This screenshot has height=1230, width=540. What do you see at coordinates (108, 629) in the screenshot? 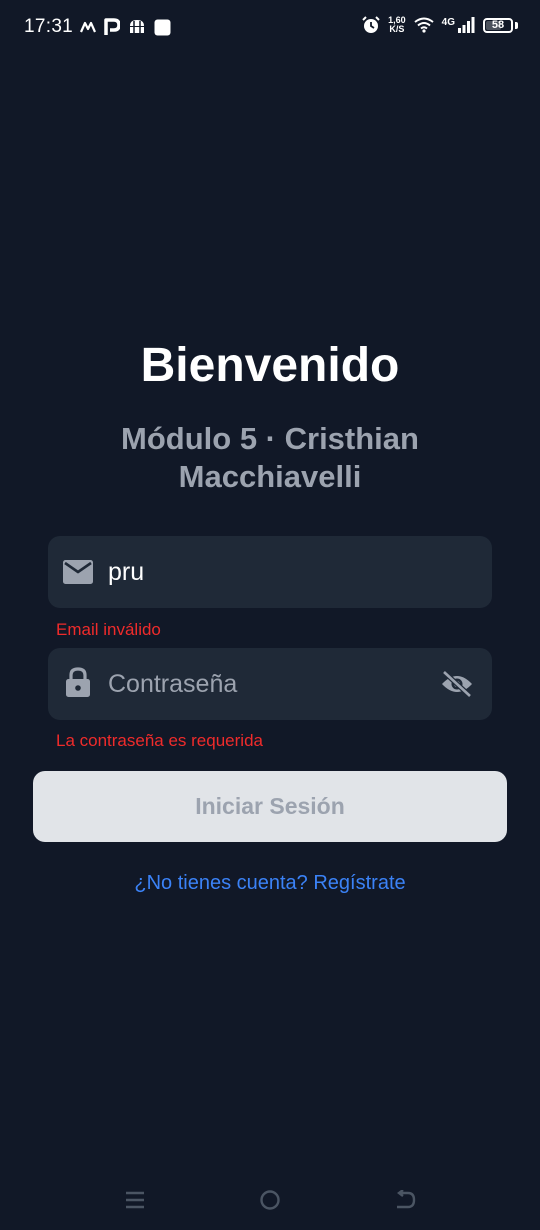
I see `email-error: Email inválido` at bounding box center [108, 629].